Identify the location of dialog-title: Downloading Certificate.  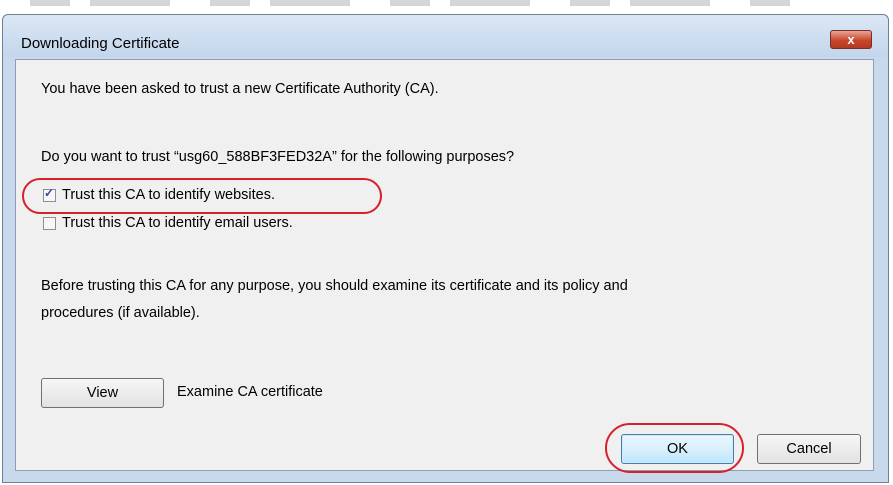
(100, 43).